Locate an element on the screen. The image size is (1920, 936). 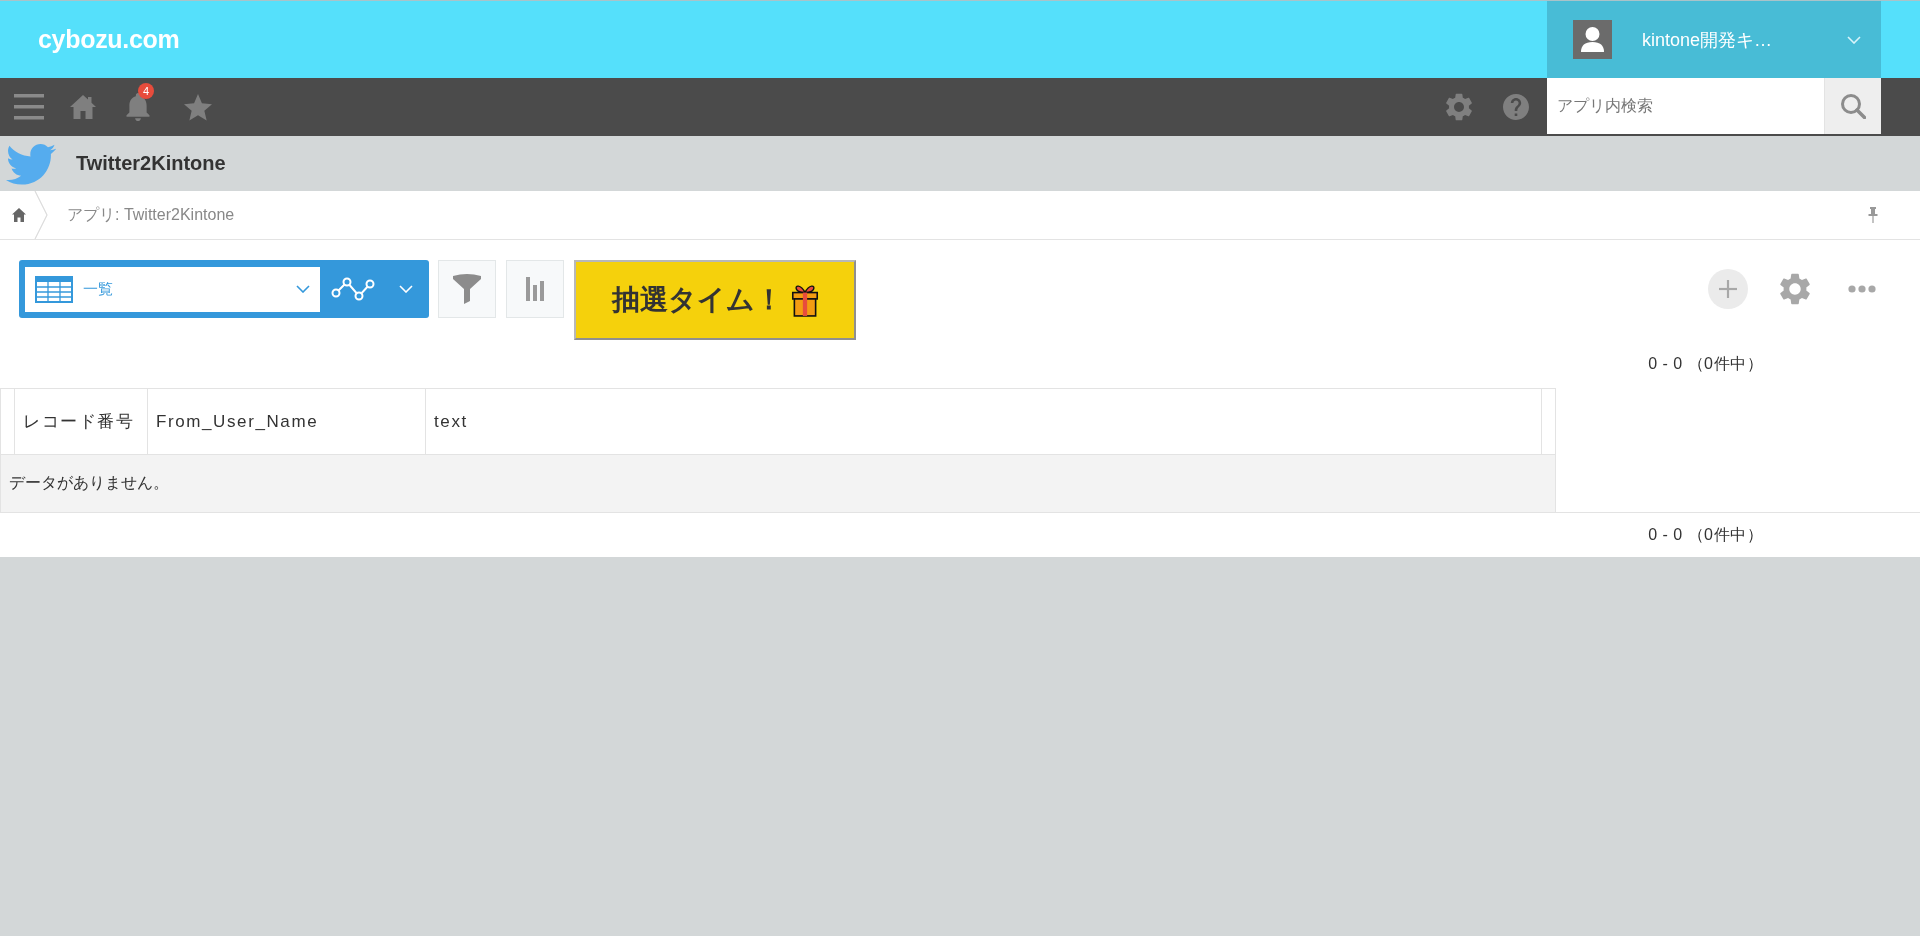
bell-icon is located at coordinates (138, 107).